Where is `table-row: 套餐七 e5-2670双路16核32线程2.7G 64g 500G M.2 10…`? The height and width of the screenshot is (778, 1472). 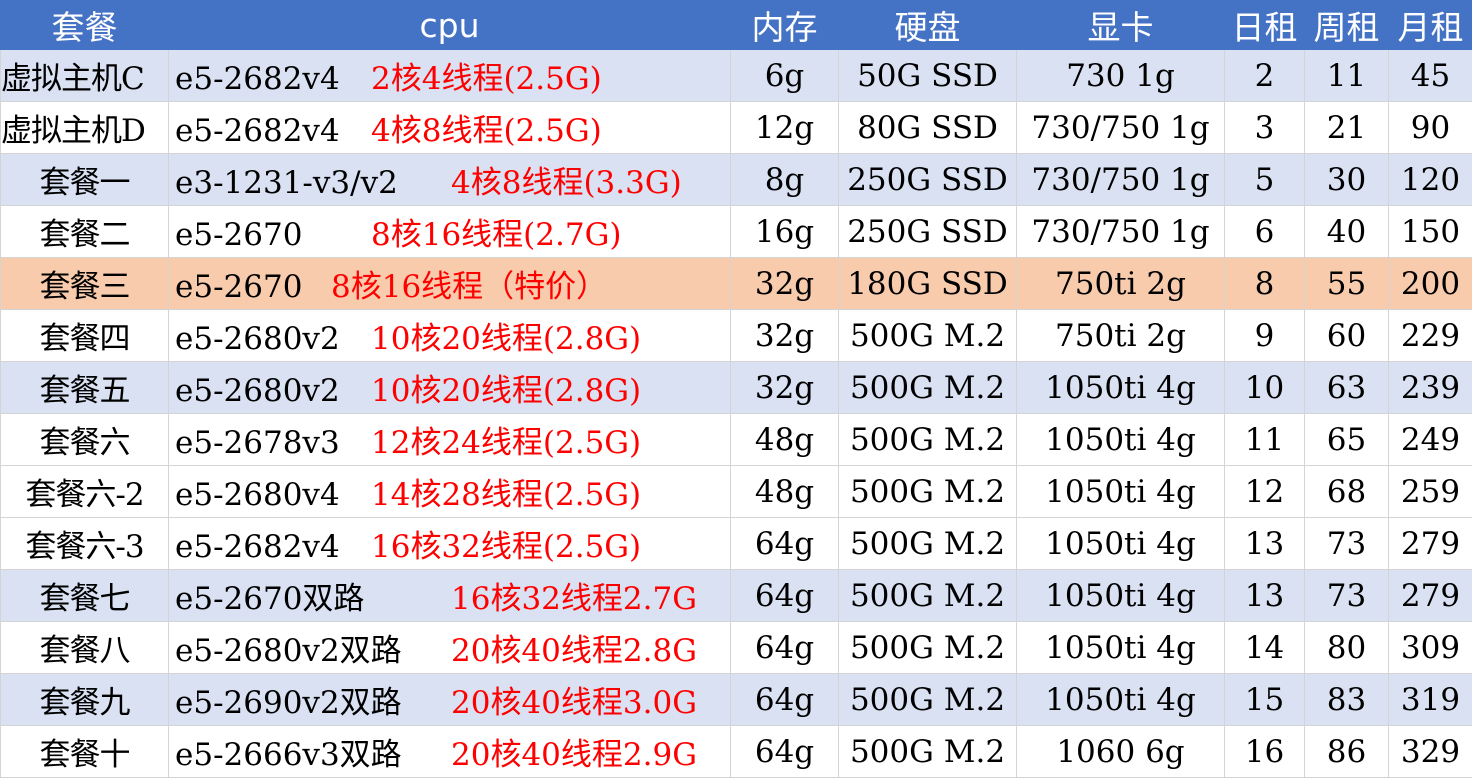 table-row: 套餐七 e5-2670双路16核32线程2.7G 64g 500G M.2 10… is located at coordinates (736, 596).